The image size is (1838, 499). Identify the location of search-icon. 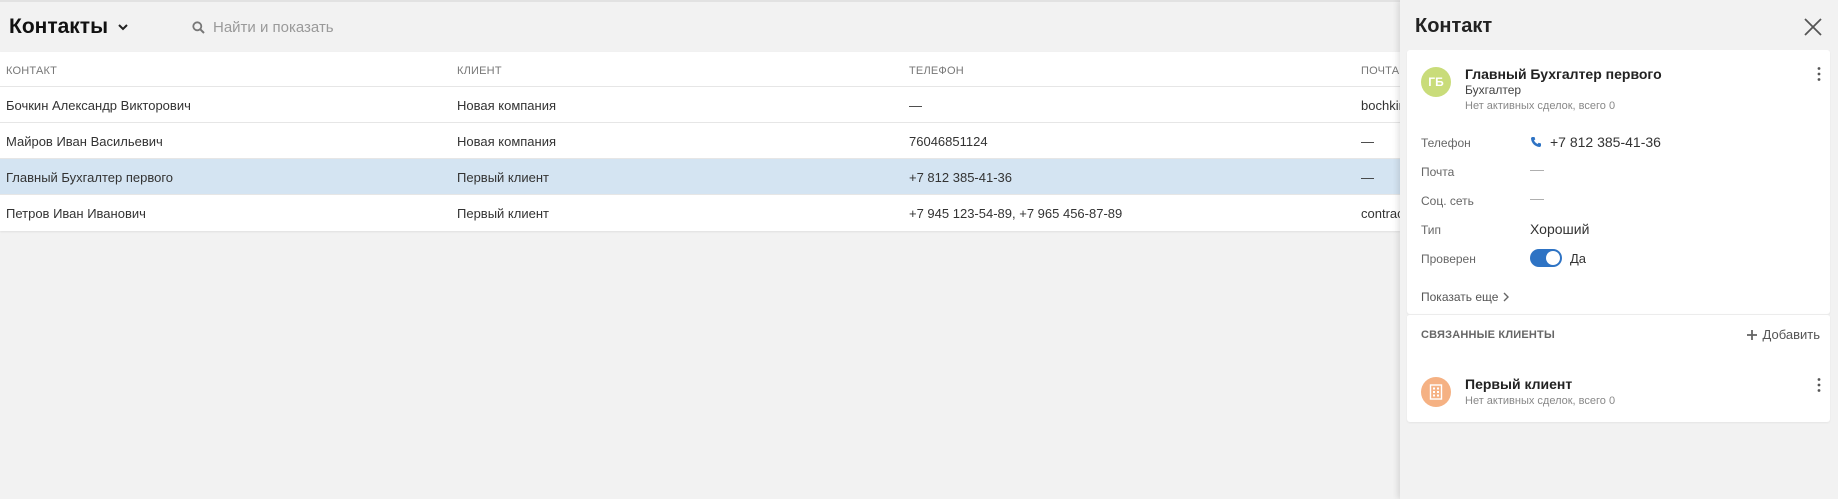
(198, 27).